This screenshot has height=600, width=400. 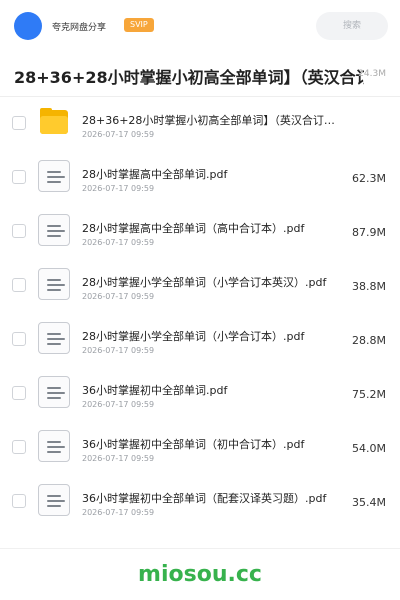 What do you see at coordinates (369, 502) in the screenshot?
I see `file-size: 35.4M` at bounding box center [369, 502].